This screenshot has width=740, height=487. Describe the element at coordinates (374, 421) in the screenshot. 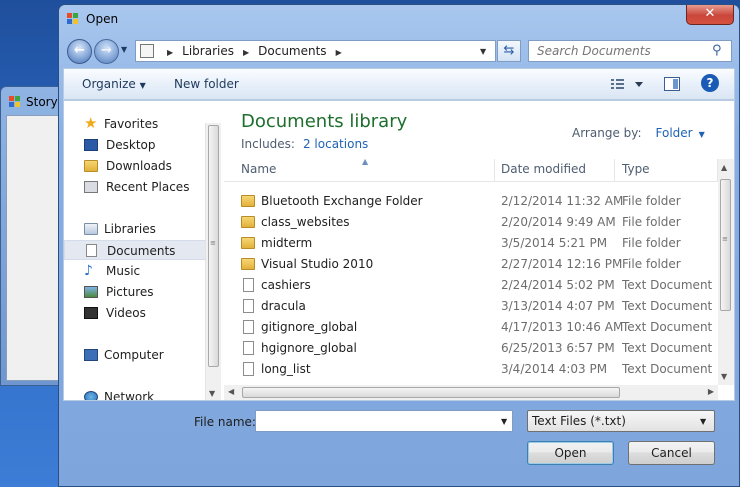

I see `file-name-input` at that location.